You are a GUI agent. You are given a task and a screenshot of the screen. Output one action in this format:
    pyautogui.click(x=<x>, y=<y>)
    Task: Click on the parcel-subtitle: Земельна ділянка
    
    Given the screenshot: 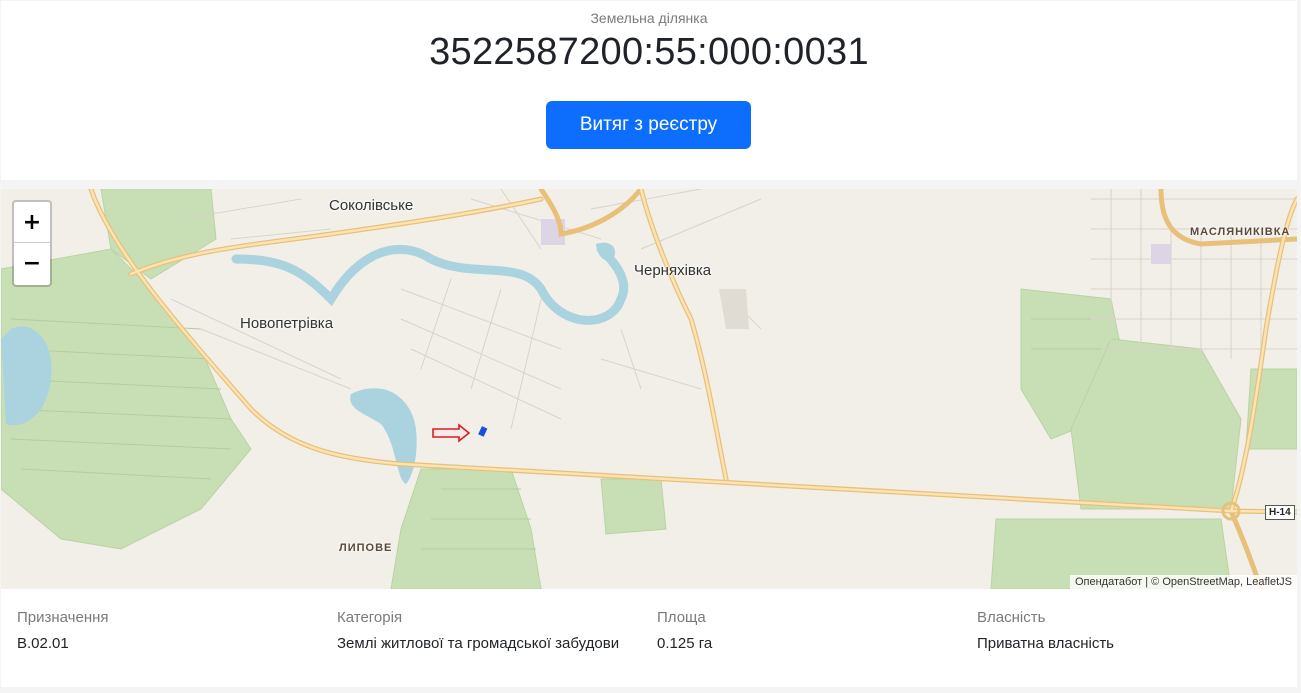 What is the action you would take?
    pyautogui.click(x=649, y=18)
    